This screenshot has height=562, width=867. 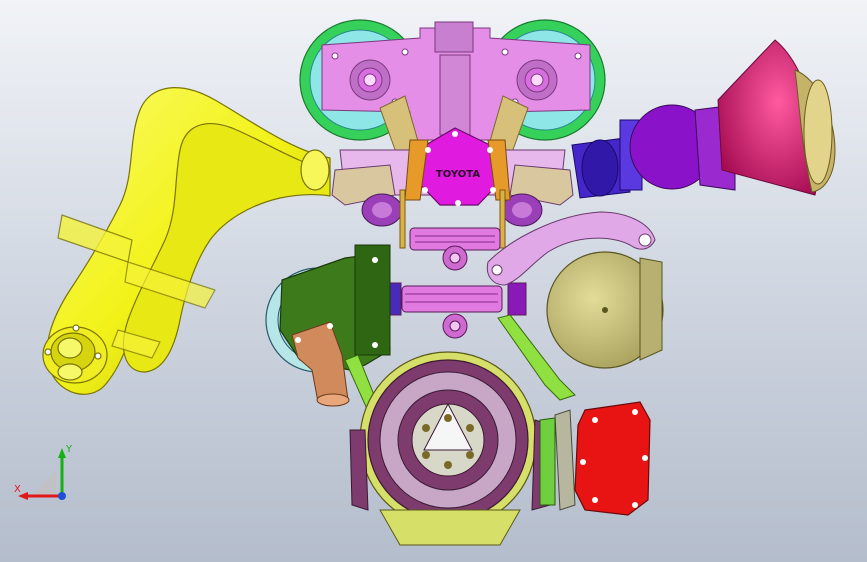 I want to click on crank-pulley, so click(x=448, y=440).